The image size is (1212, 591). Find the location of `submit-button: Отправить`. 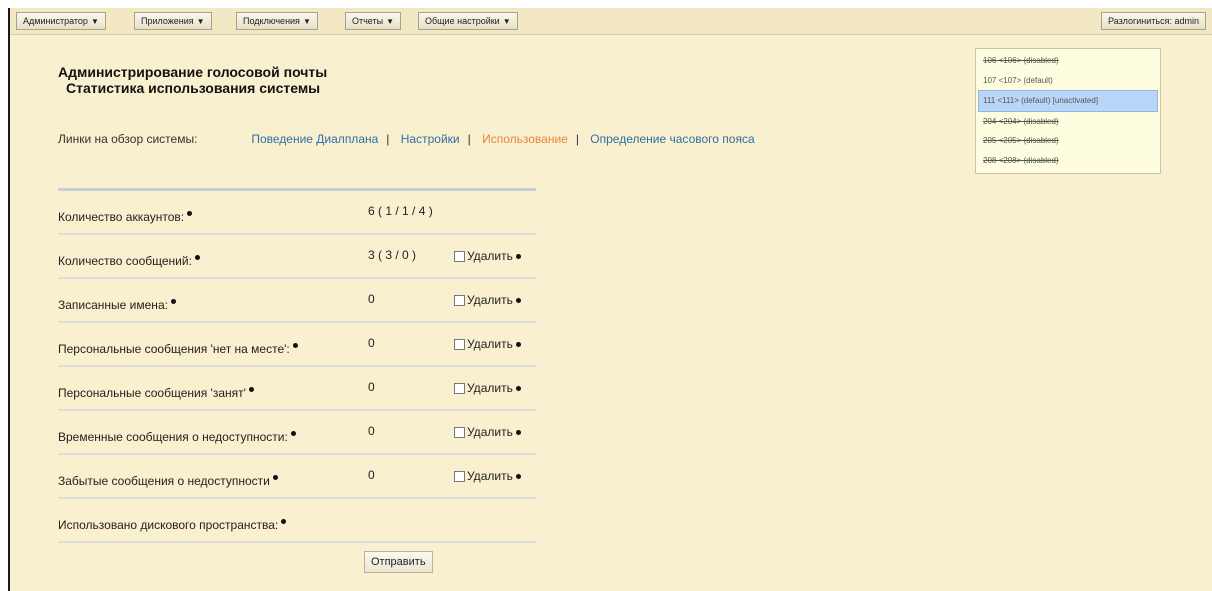

submit-button: Отправить is located at coordinates (398, 562).